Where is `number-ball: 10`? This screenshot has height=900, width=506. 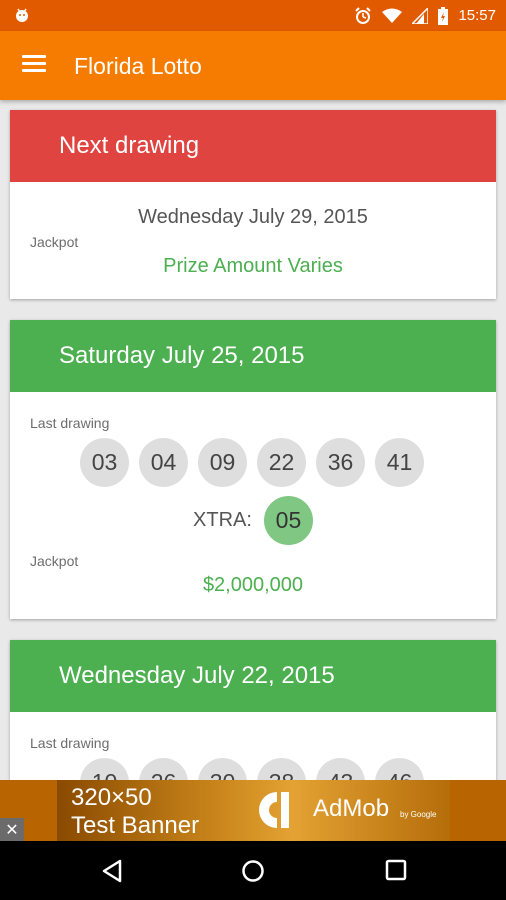 number-ball: 10 is located at coordinates (104, 769).